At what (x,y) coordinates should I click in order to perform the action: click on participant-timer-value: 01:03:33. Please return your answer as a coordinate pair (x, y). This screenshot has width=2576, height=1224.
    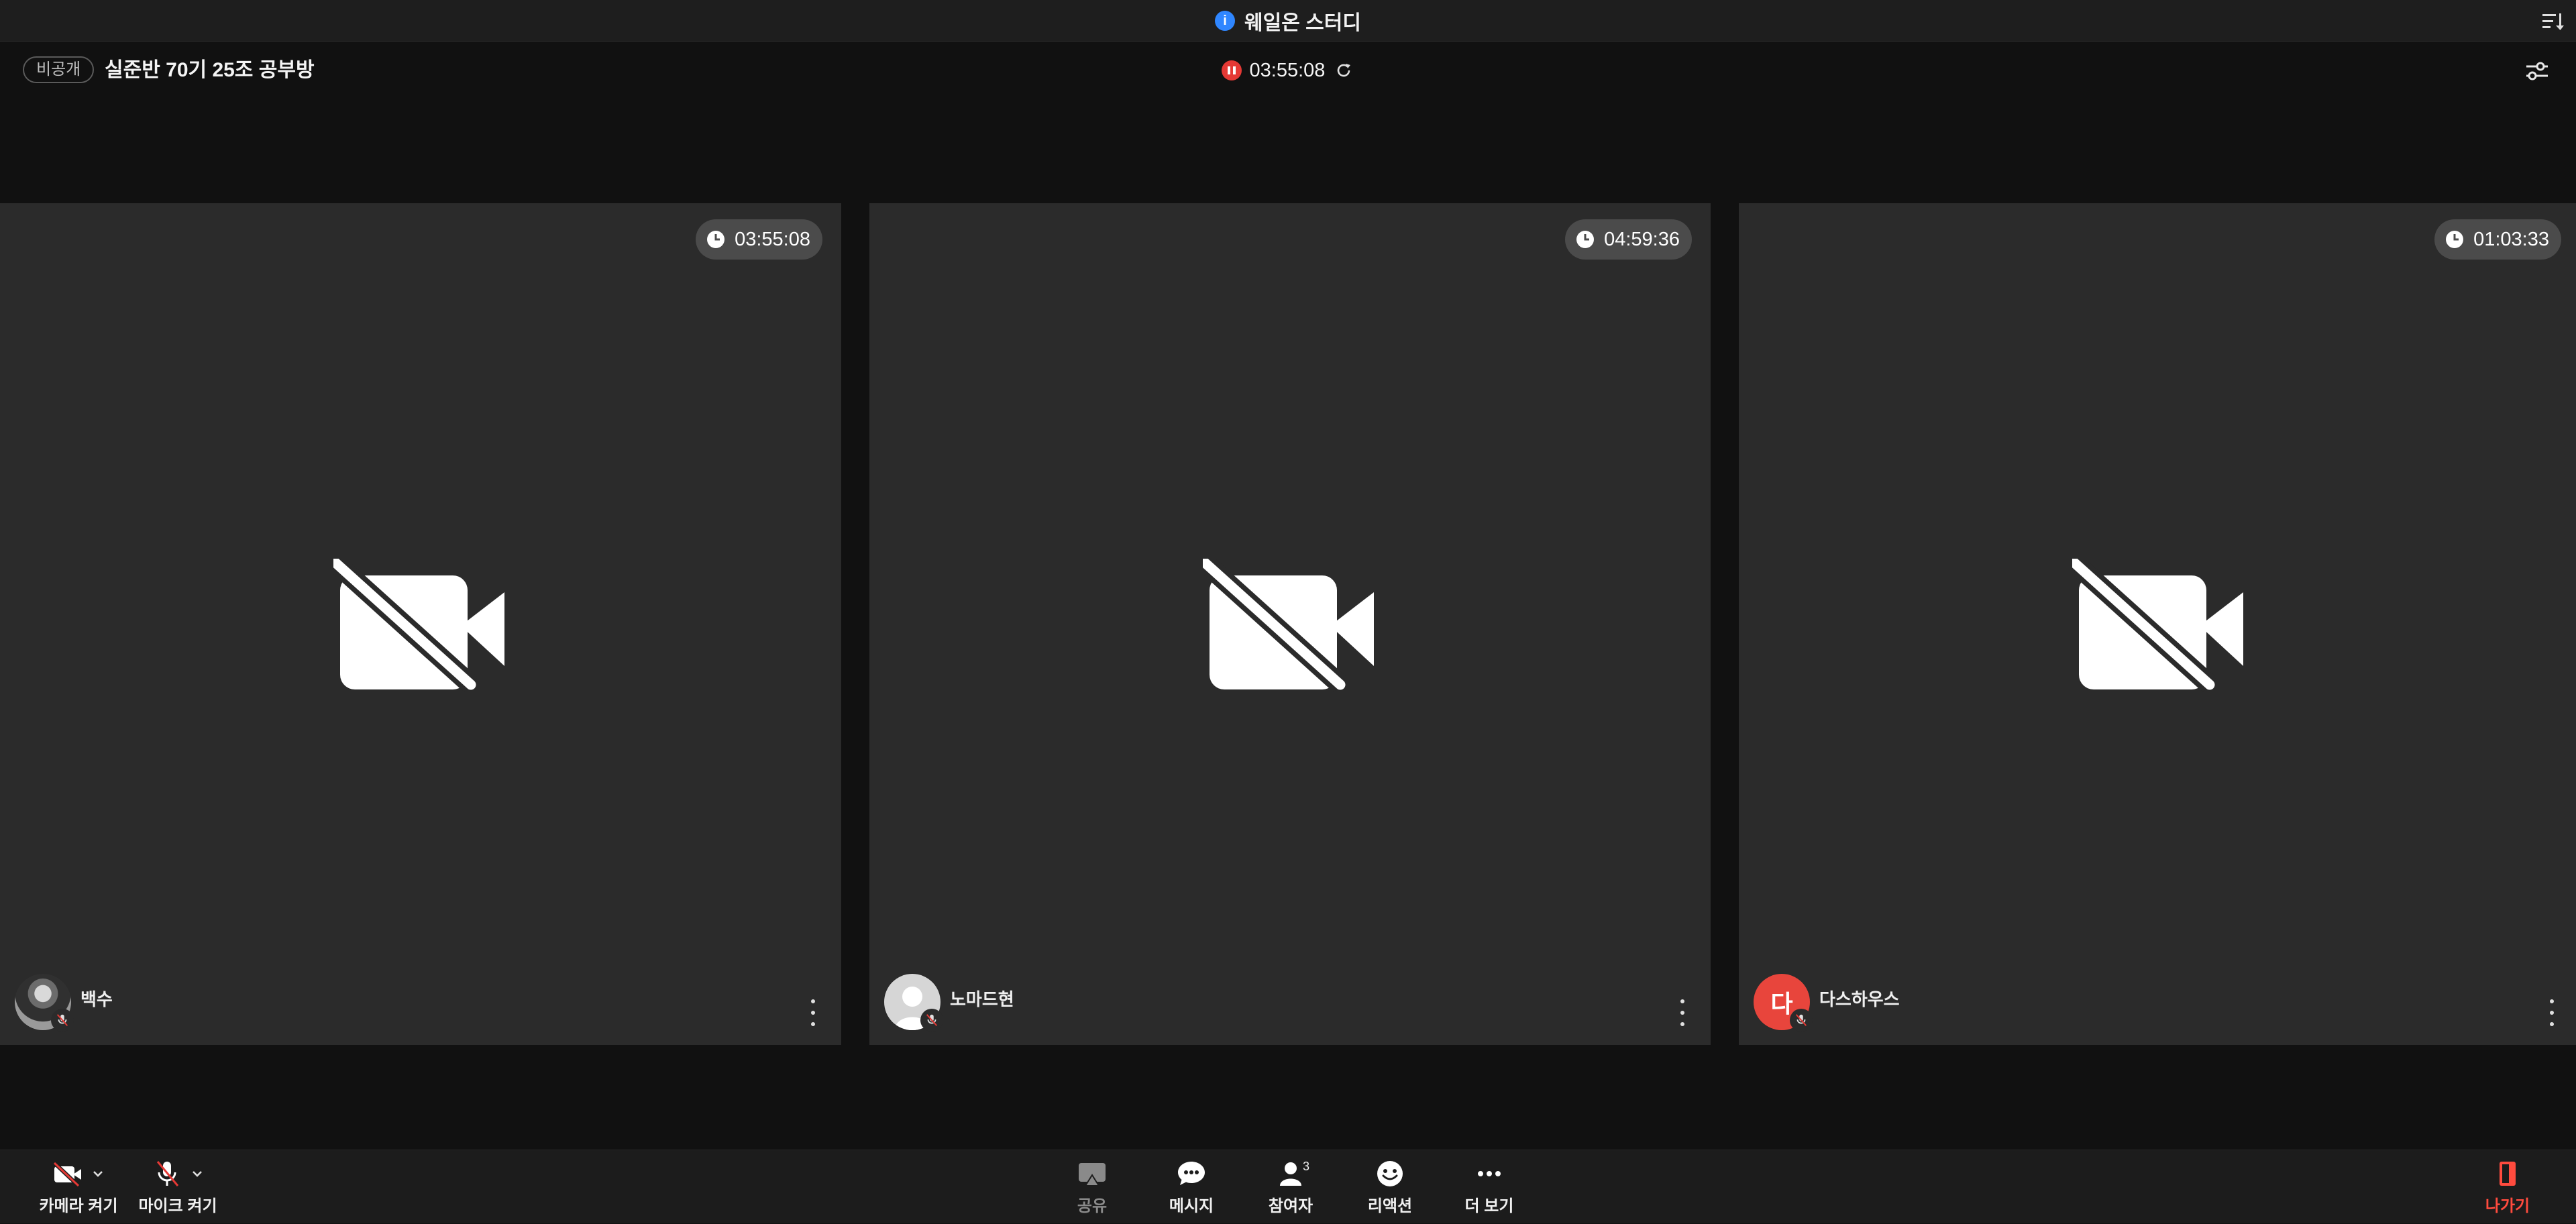
    Looking at the image, I should click on (2511, 239).